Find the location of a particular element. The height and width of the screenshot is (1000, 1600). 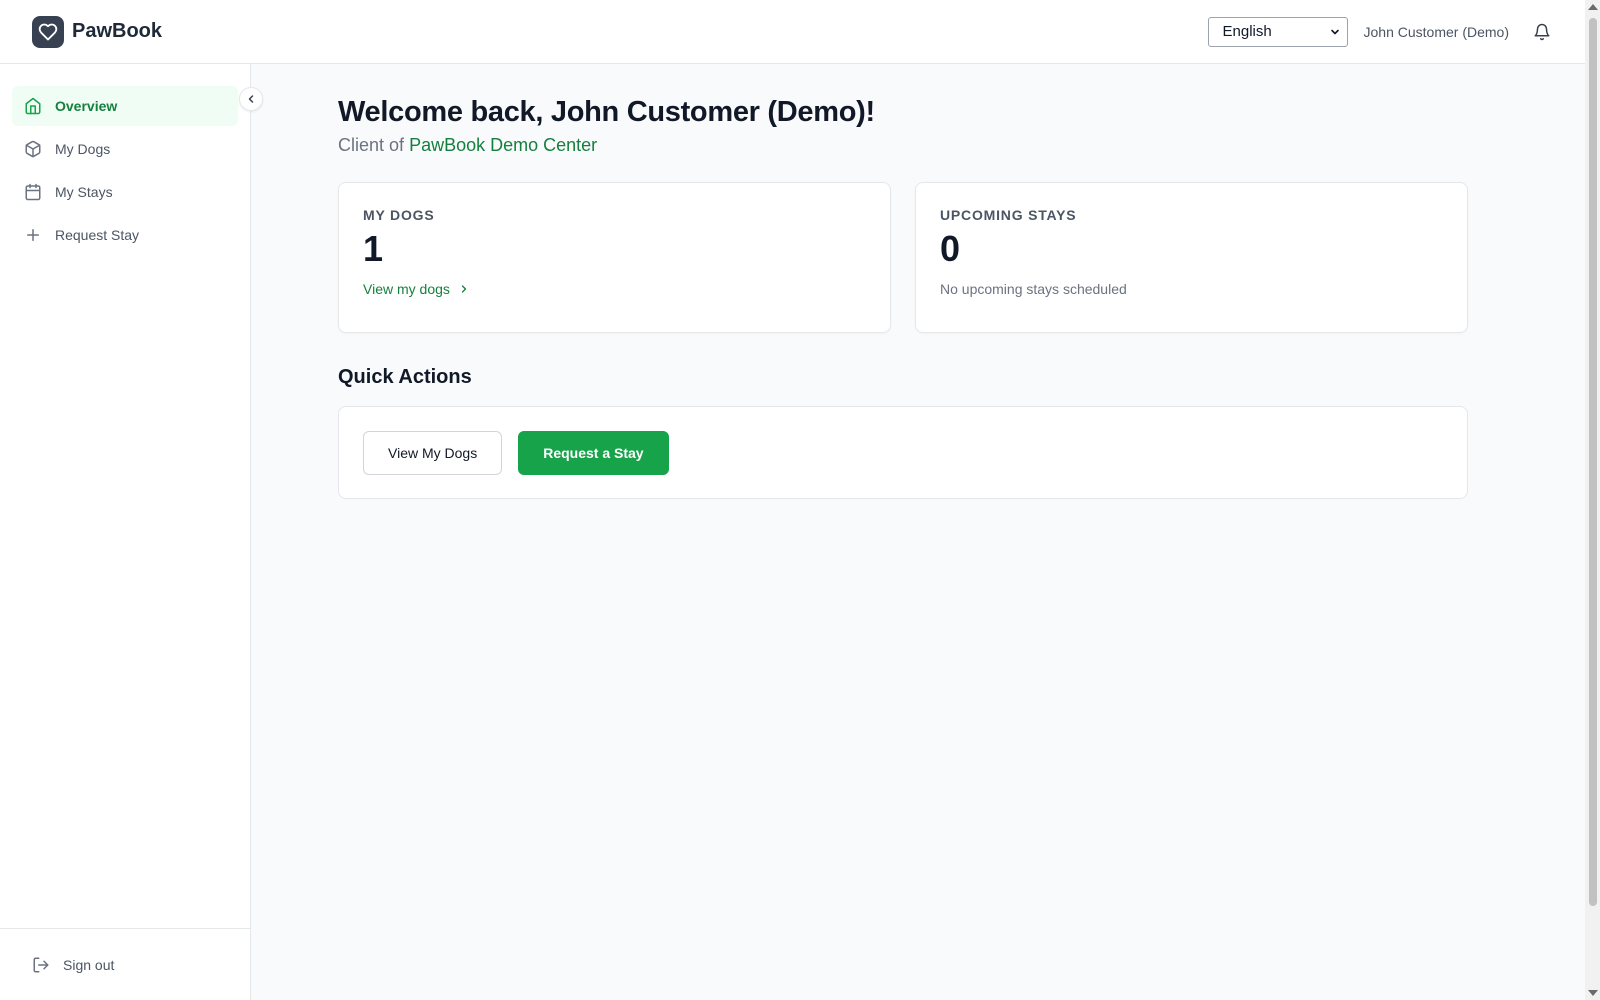

my-dogs-card: MY DOGS 1 View my dogs is located at coordinates (614, 257).